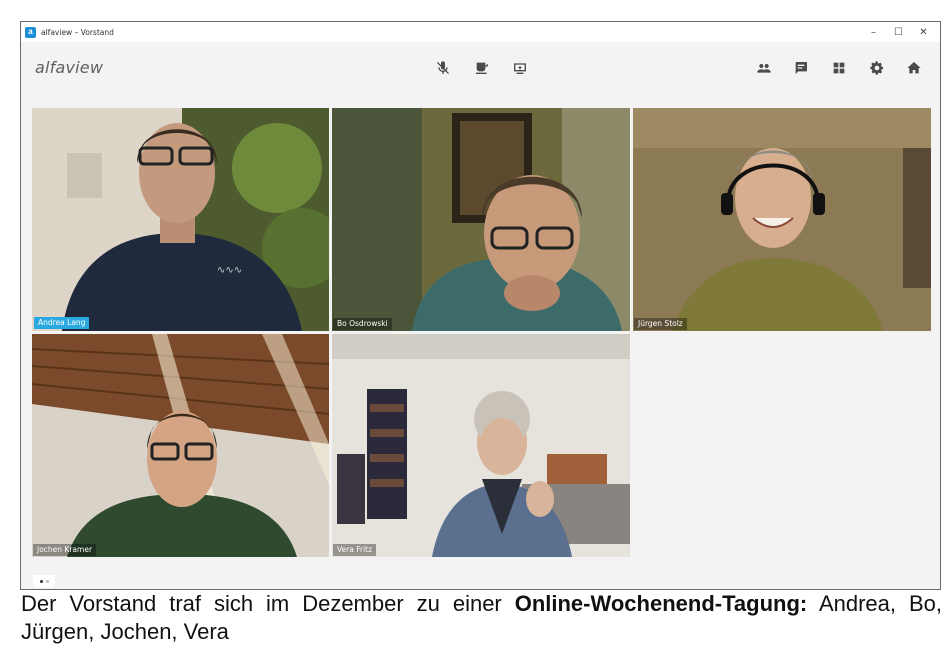  I want to click on page-dot, so click(47, 581).